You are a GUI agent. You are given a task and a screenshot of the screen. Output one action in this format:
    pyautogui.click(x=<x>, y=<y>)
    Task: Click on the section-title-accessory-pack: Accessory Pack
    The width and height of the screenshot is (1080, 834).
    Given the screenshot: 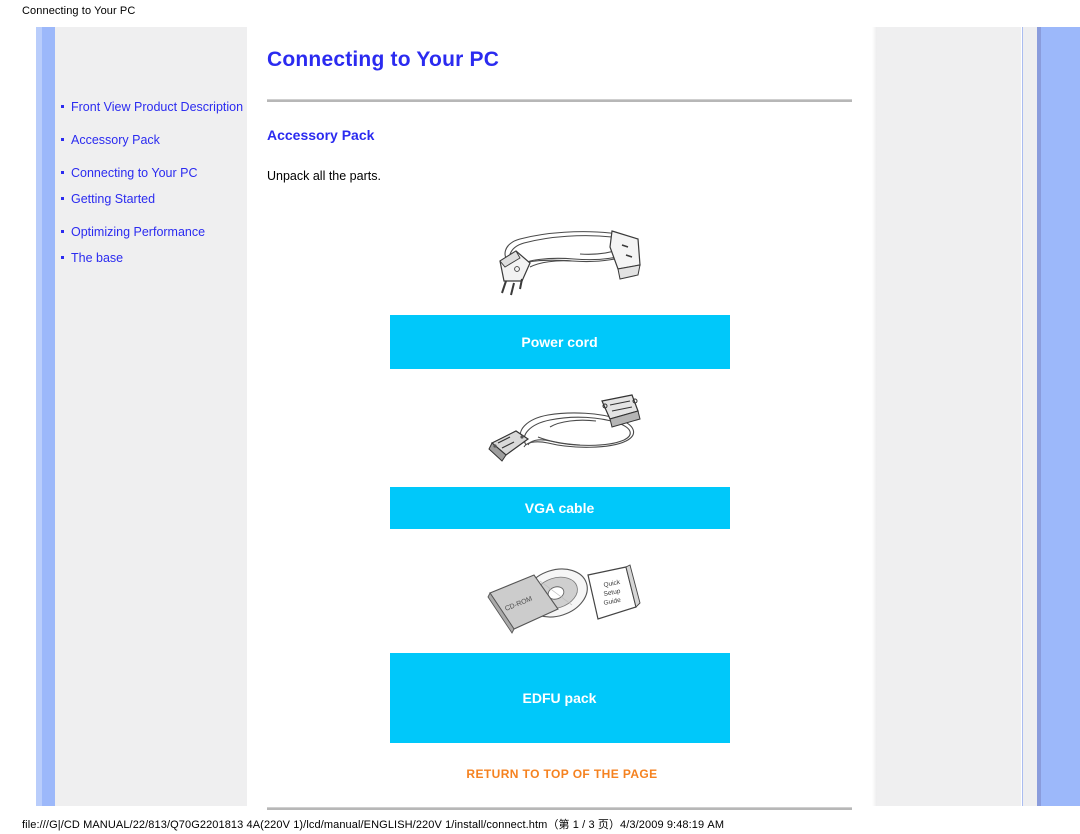 What is the action you would take?
    pyautogui.click(x=321, y=135)
    